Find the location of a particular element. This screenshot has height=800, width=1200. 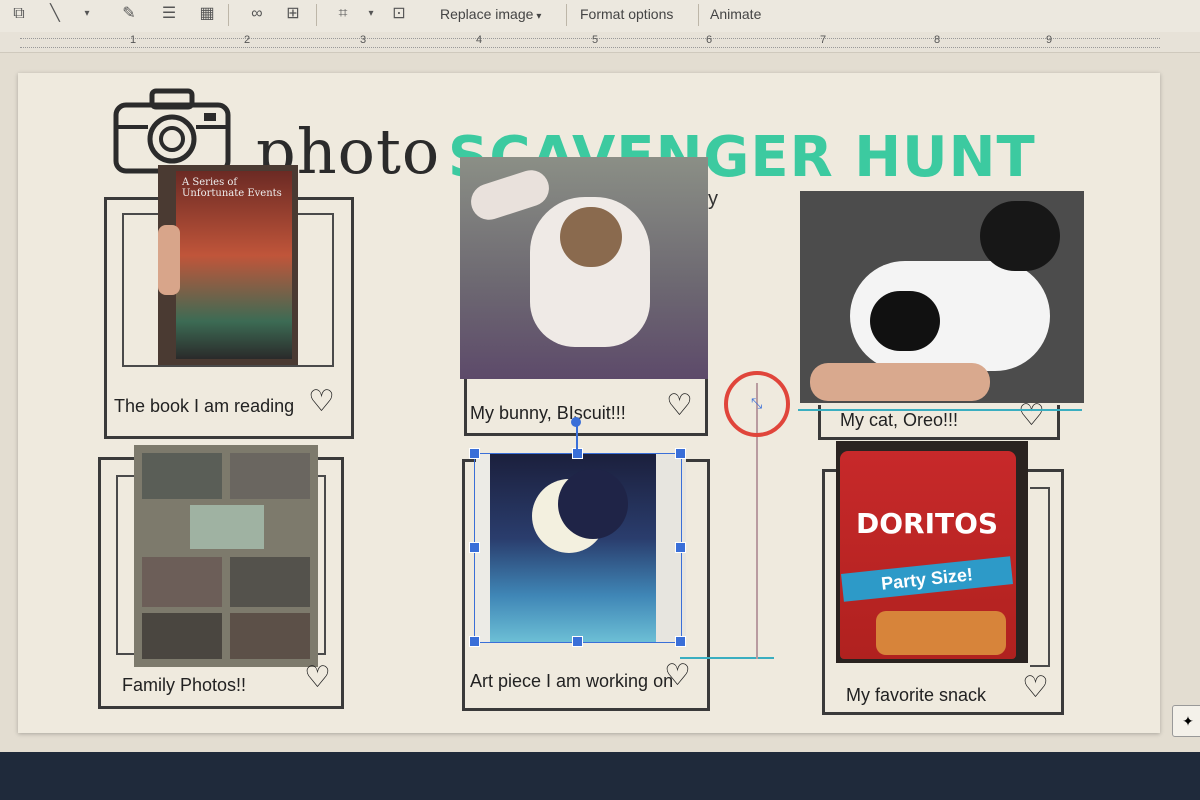

ruler-mark: 3 is located at coordinates (363, 40).